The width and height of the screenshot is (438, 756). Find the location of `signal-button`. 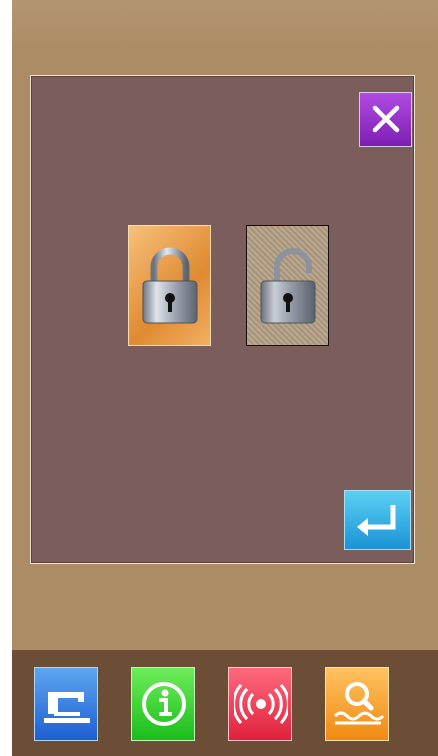

signal-button is located at coordinates (260, 704).